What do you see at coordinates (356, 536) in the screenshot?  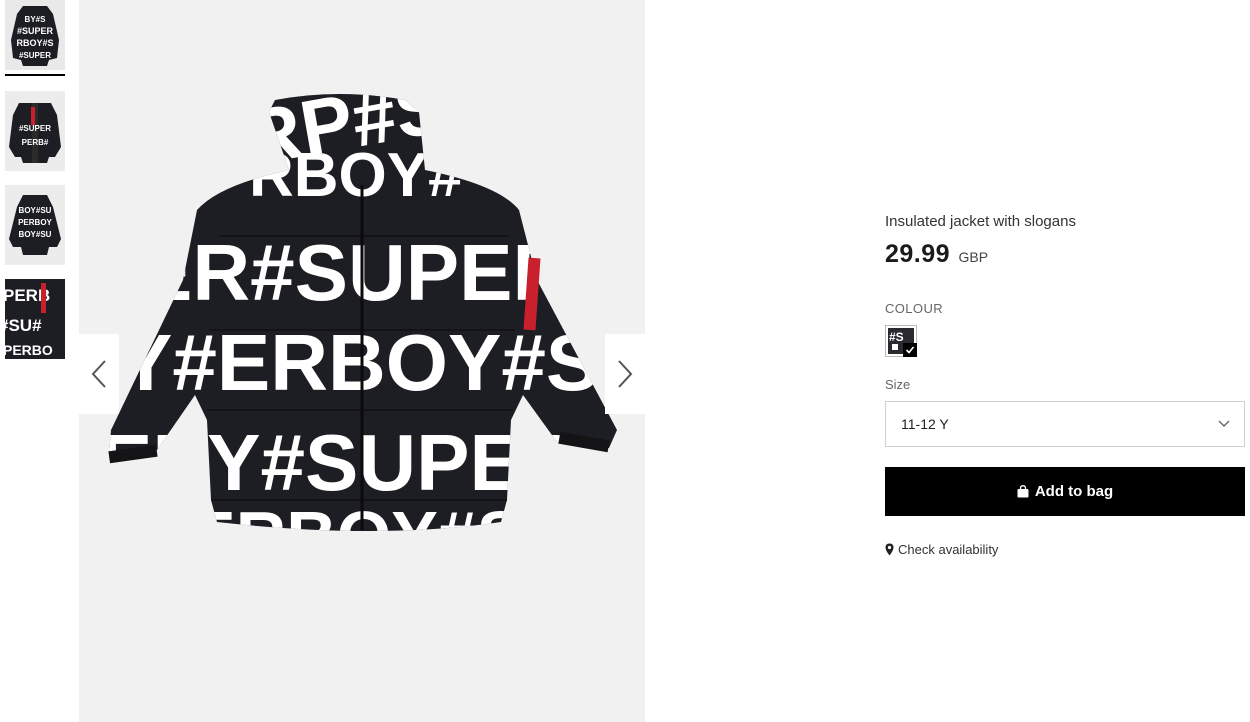 I see `svg-text: ERBOY#S` at bounding box center [356, 536].